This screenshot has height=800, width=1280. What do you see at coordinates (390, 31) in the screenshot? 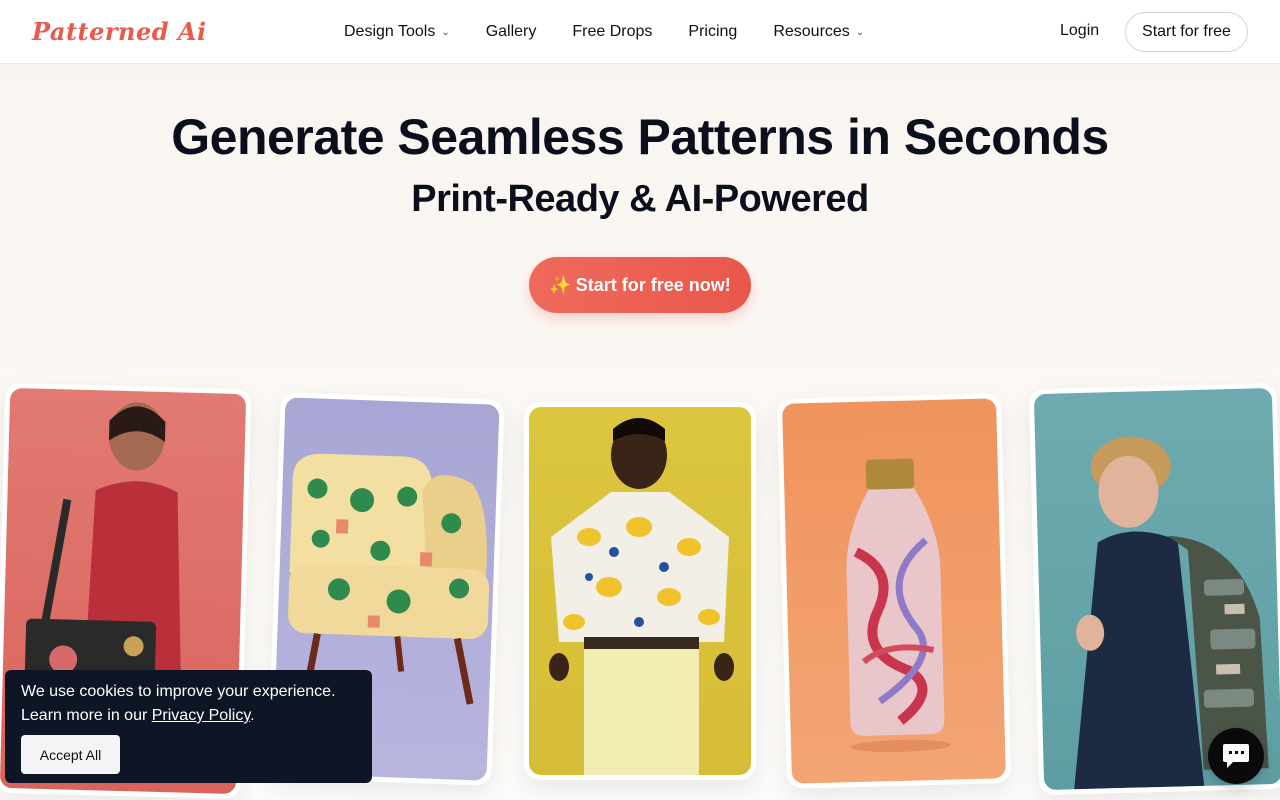
I see `nav-item-label: Design Tools` at bounding box center [390, 31].